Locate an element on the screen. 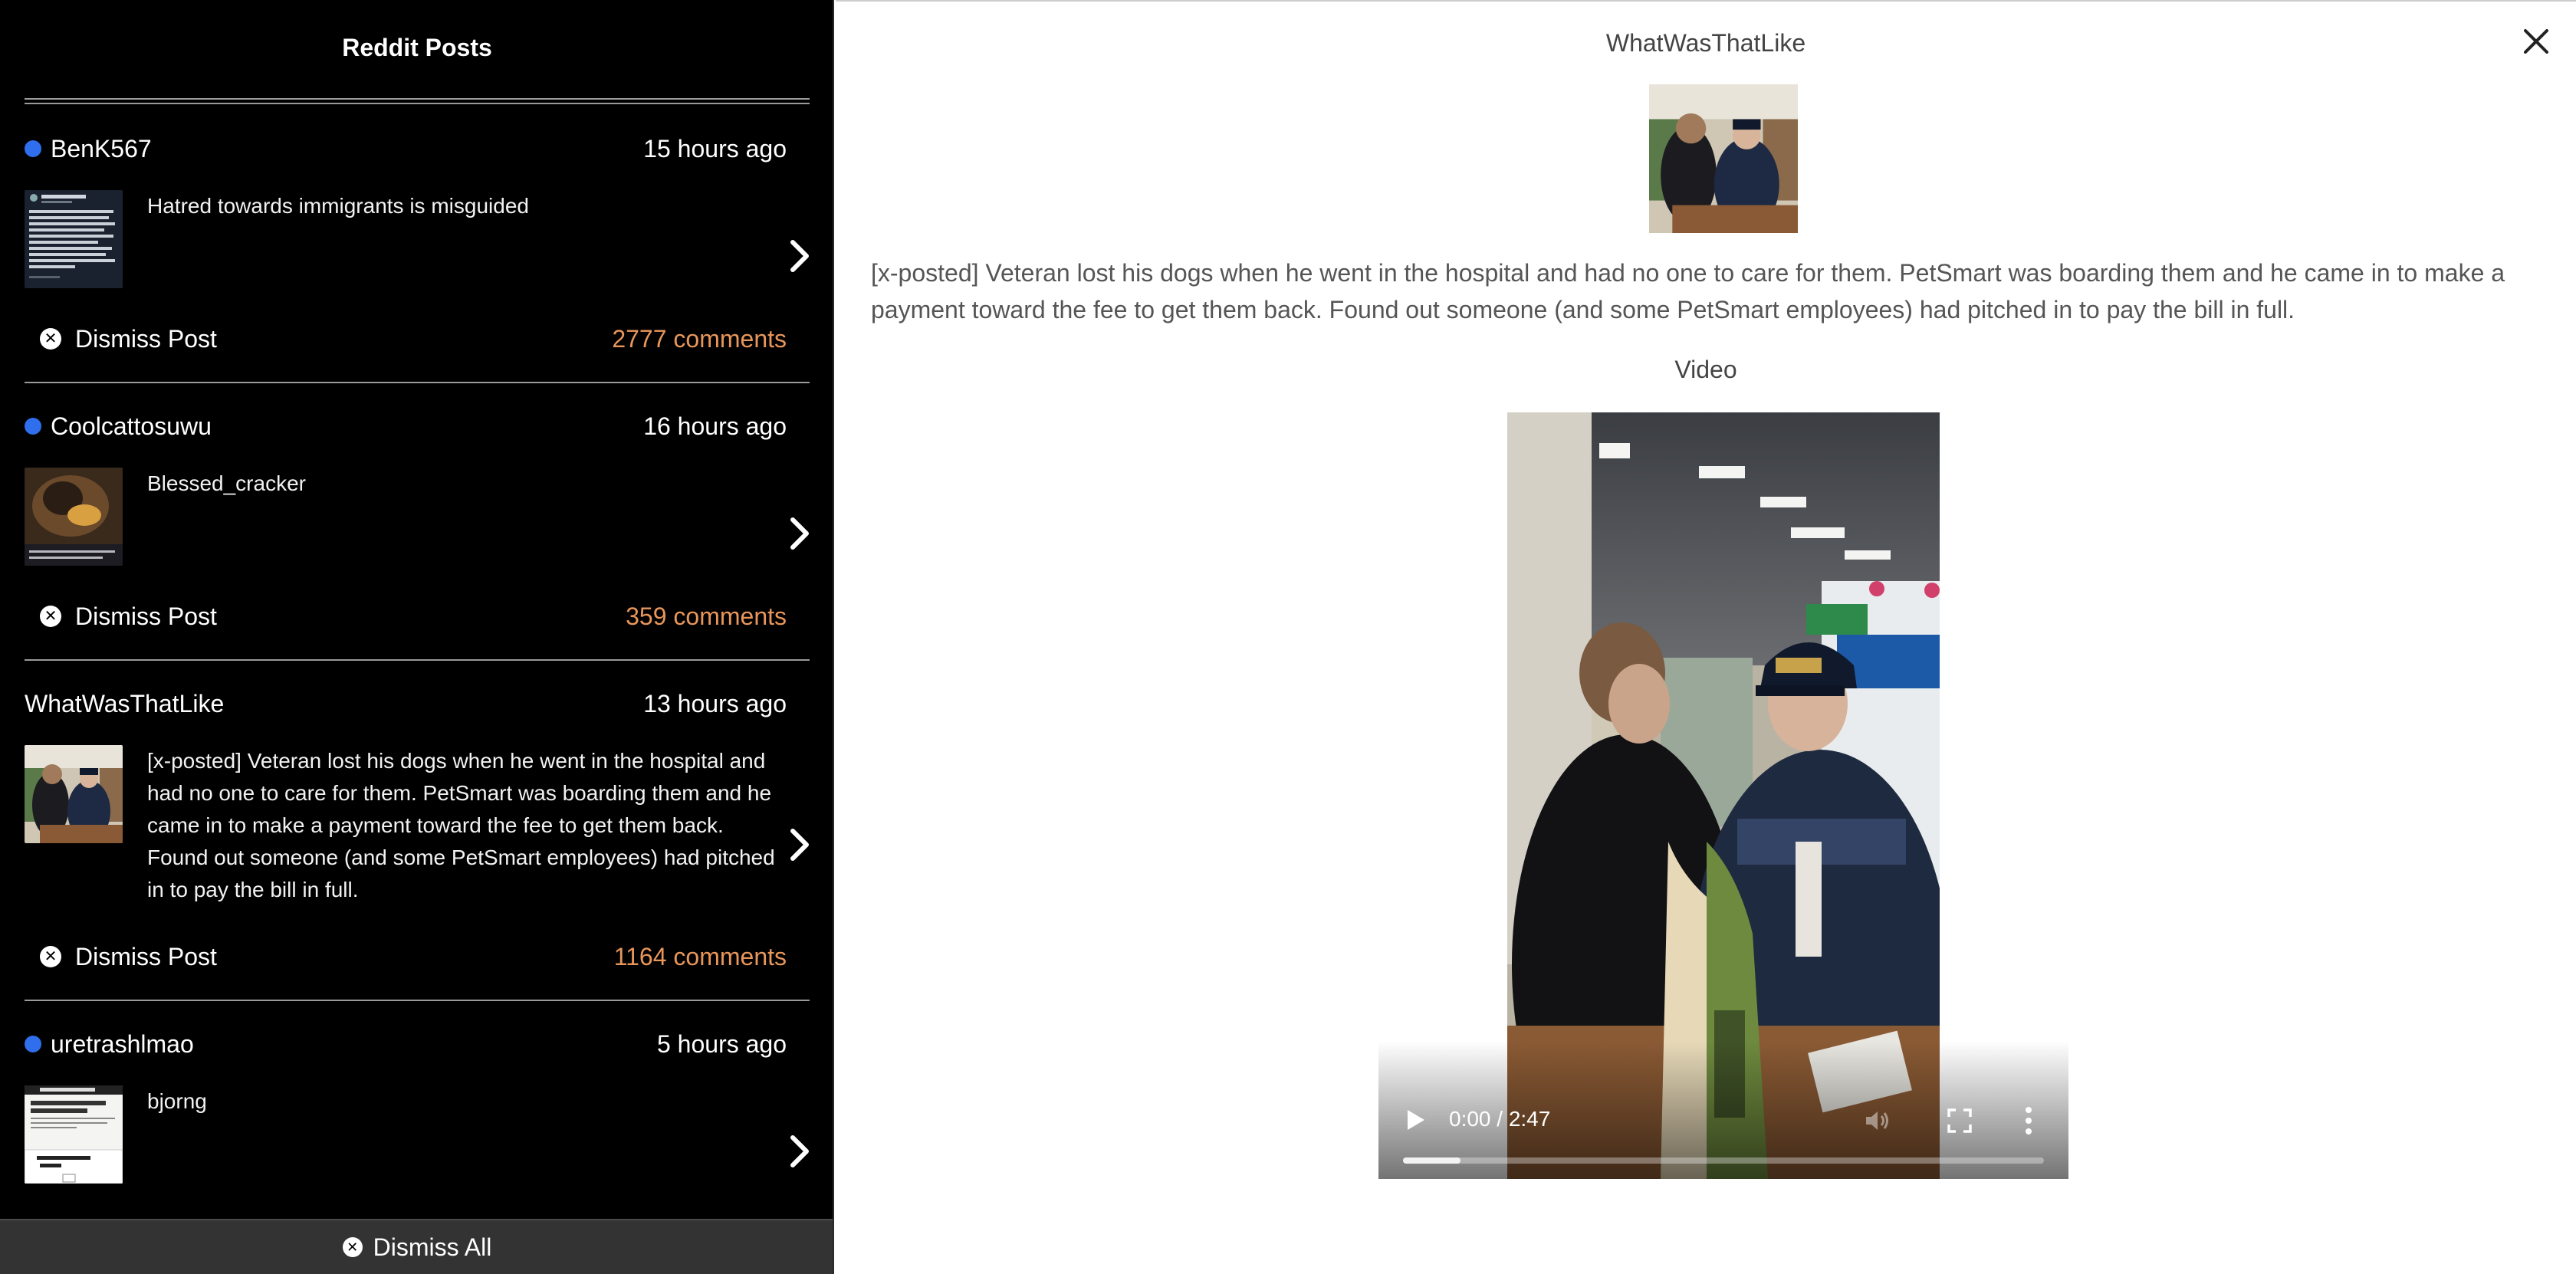 Image resolution: width=2576 pixels, height=1274 pixels. detail-title: WhatWasThatLike is located at coordinates (1706, 43).